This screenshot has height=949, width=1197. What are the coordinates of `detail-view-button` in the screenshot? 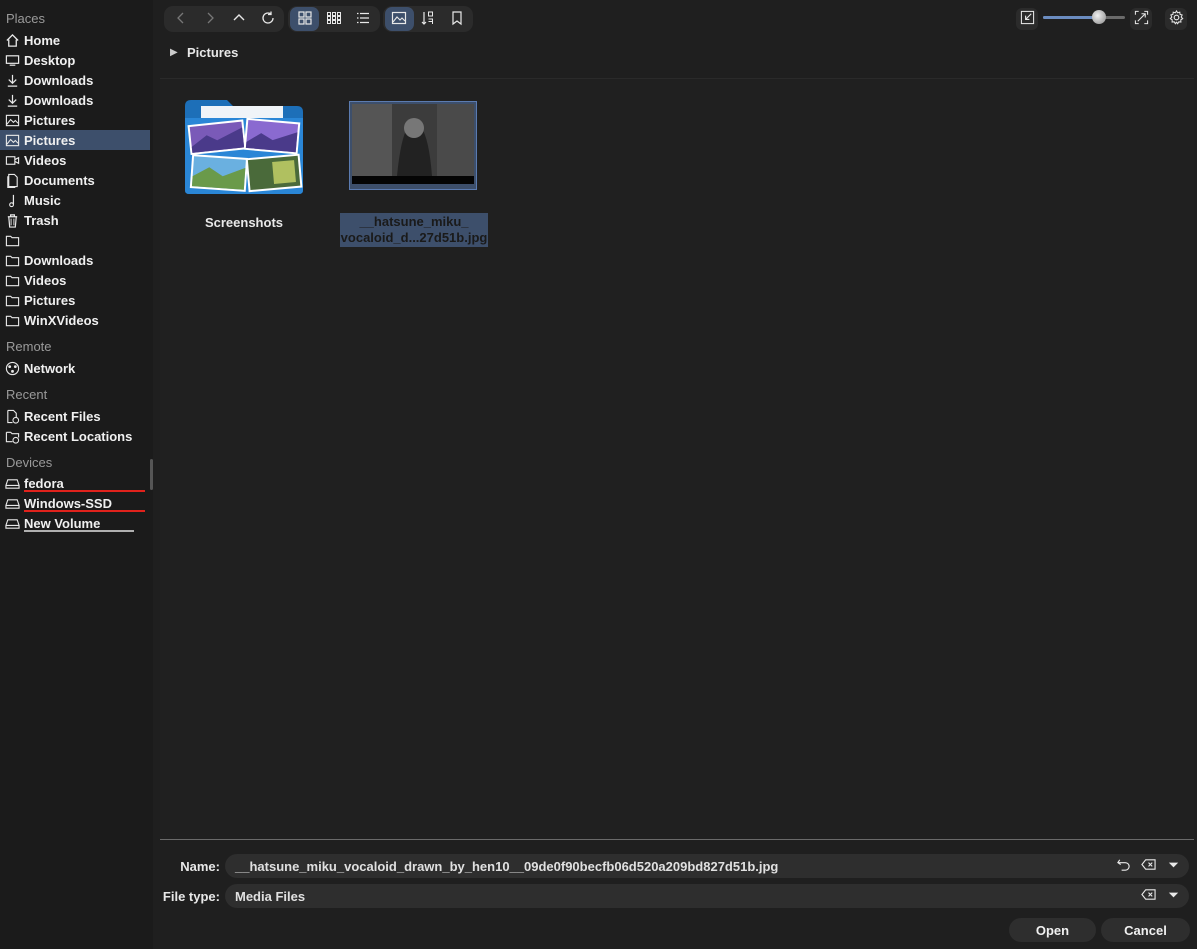 It's located at (363, 19).